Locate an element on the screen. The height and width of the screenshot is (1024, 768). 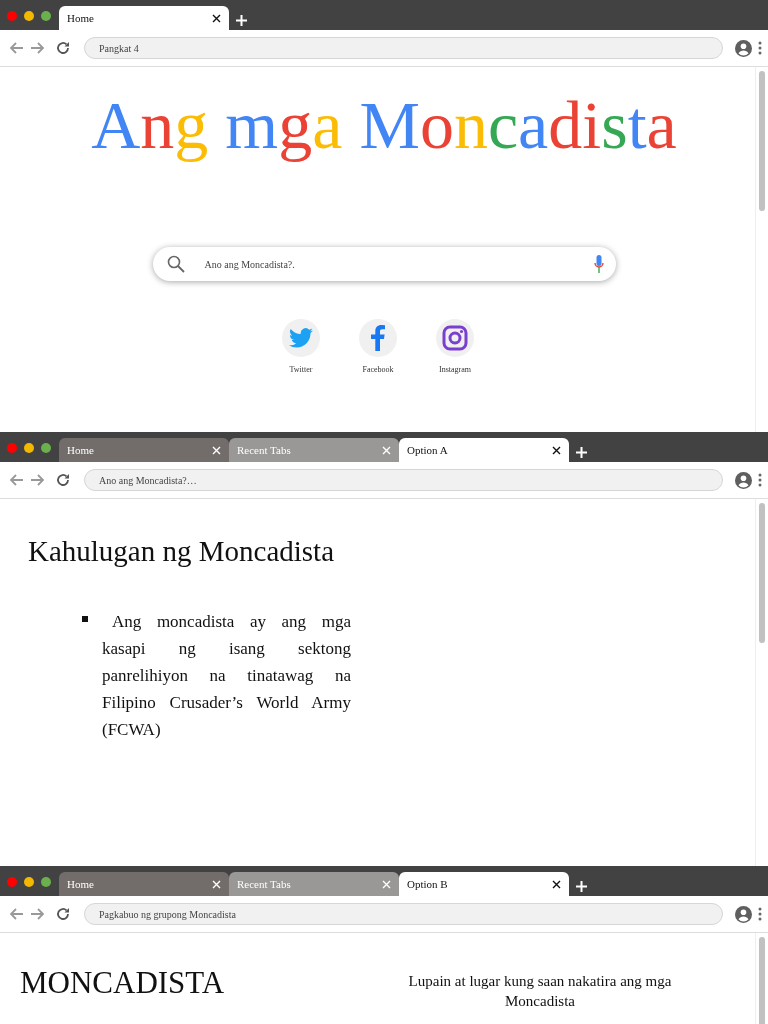
shortcut-label: Facebook is located at coordinates (378, 369).